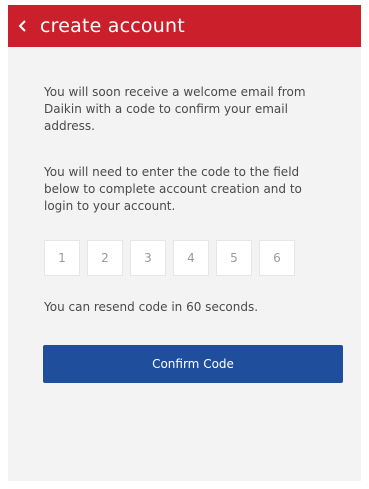  I want to click on code-input-group: 1 2 3 4 5 6, so click(173, 258).